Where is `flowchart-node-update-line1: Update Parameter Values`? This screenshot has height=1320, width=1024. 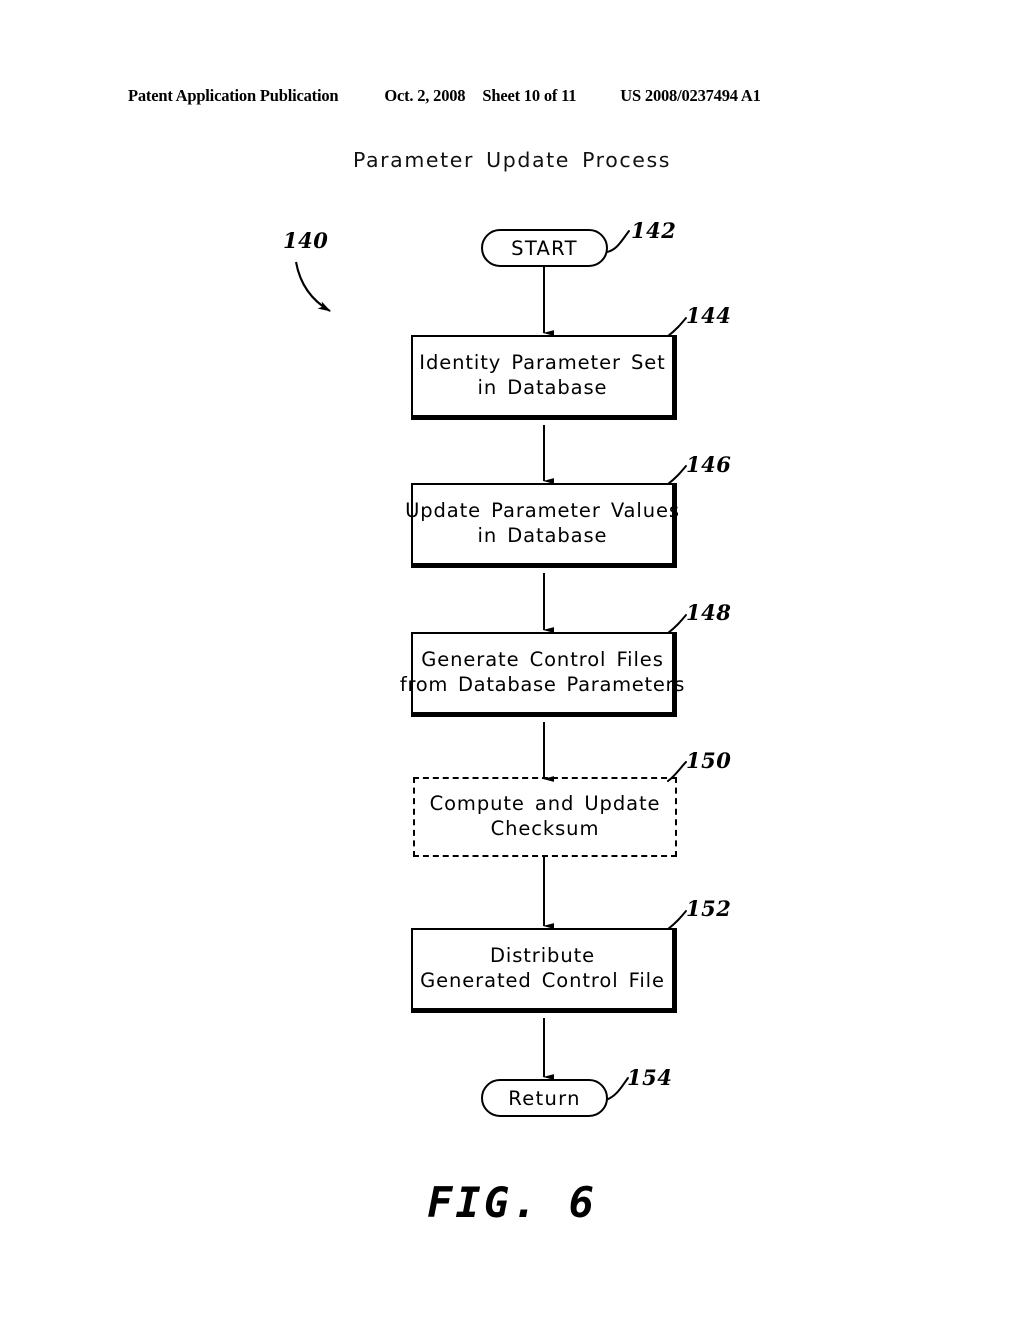 flowchart-node-update-line1: Update Parameter Values is located at coordinates (542, 511).